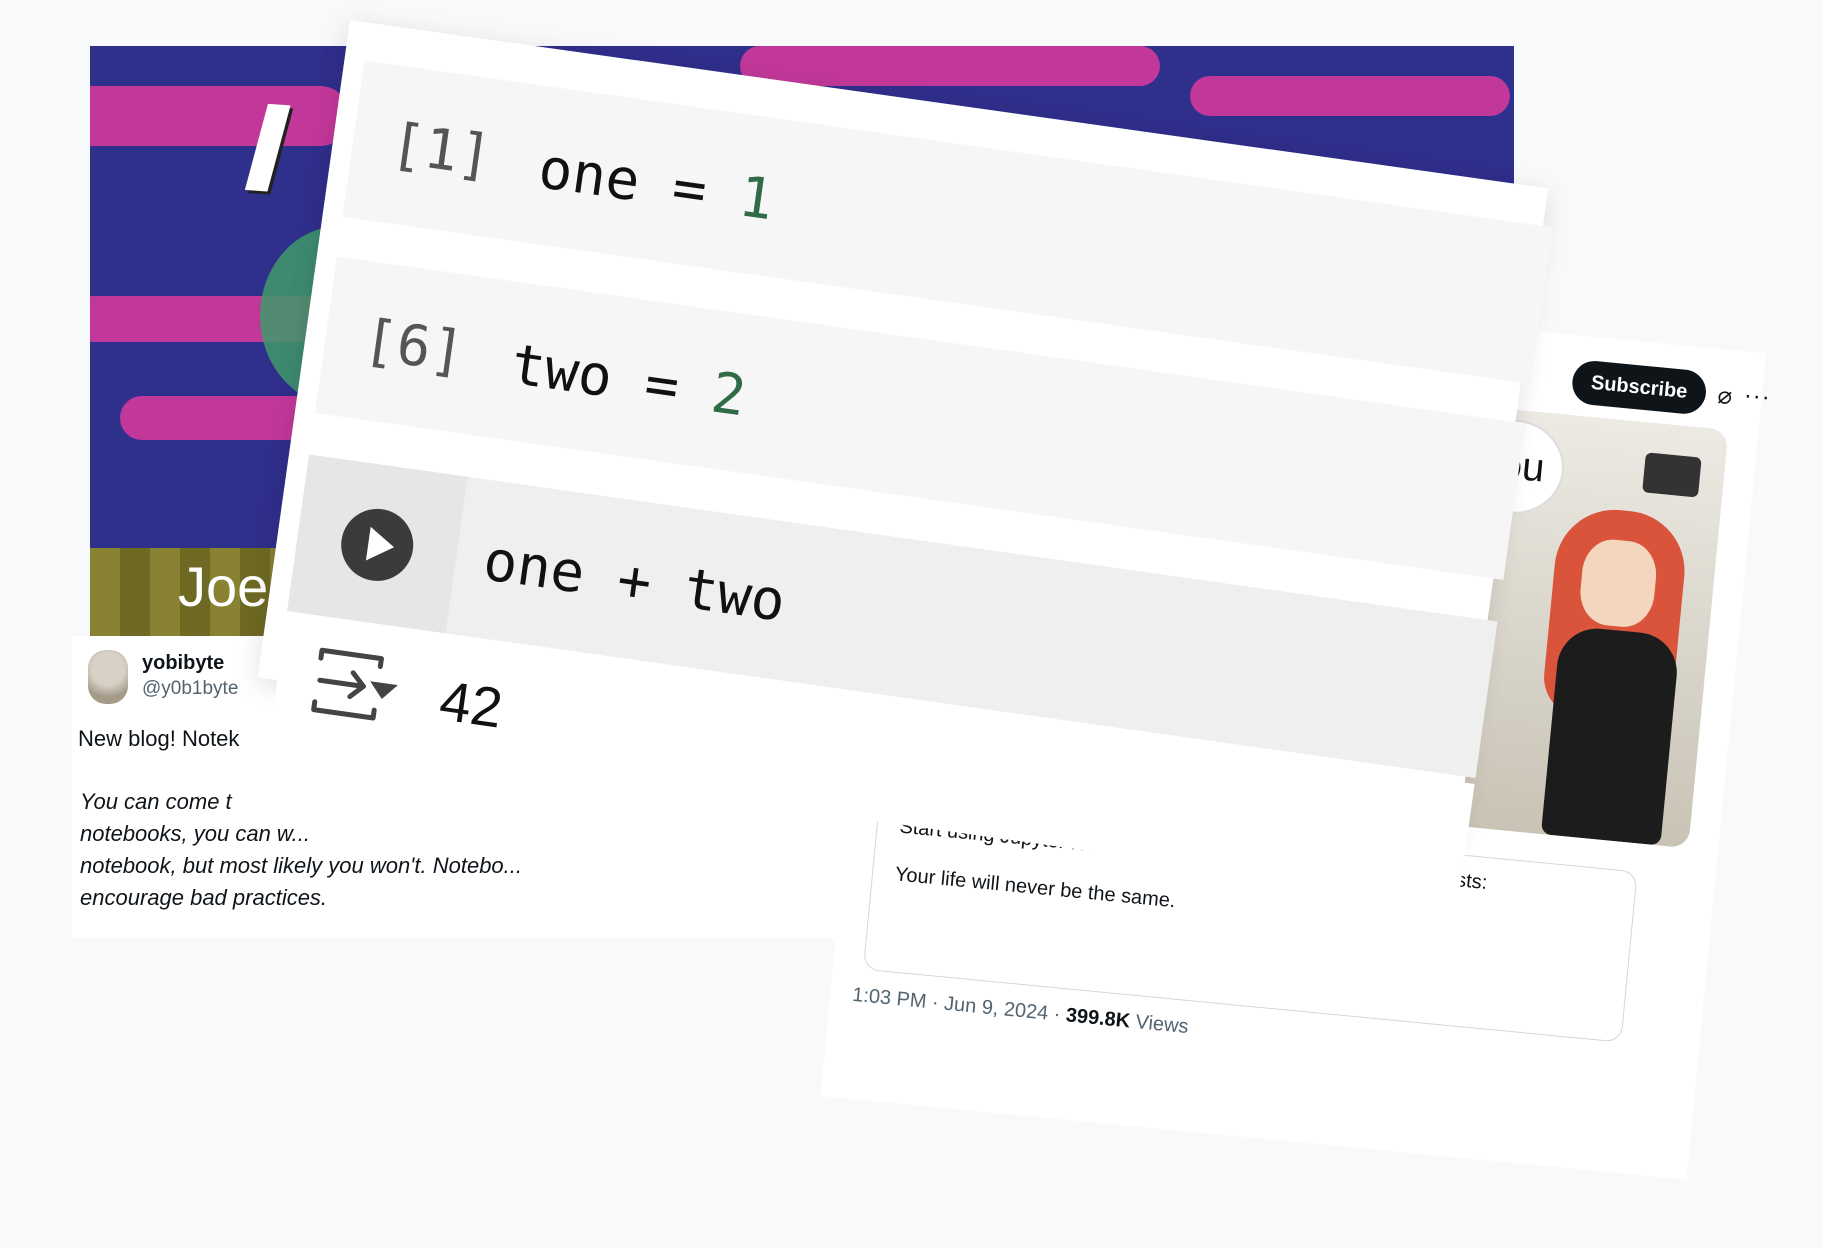 The image size is (1822, 1248). I want to click on tweet-text: New blog! Notek, so click(159, 738).